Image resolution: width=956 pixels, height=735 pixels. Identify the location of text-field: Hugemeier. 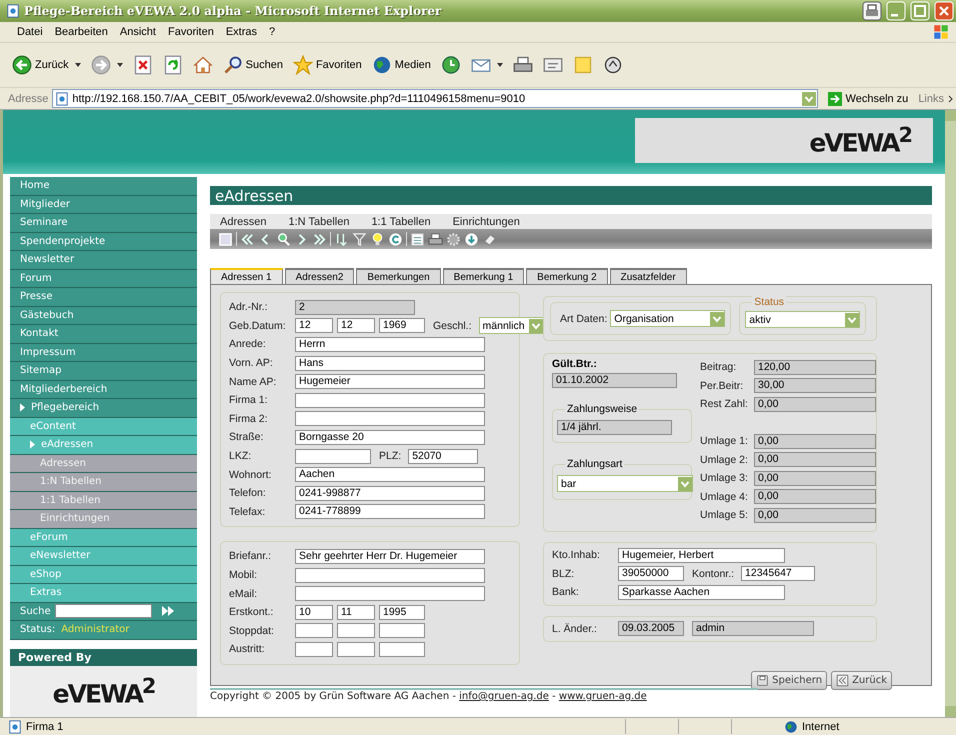
(390, 382).